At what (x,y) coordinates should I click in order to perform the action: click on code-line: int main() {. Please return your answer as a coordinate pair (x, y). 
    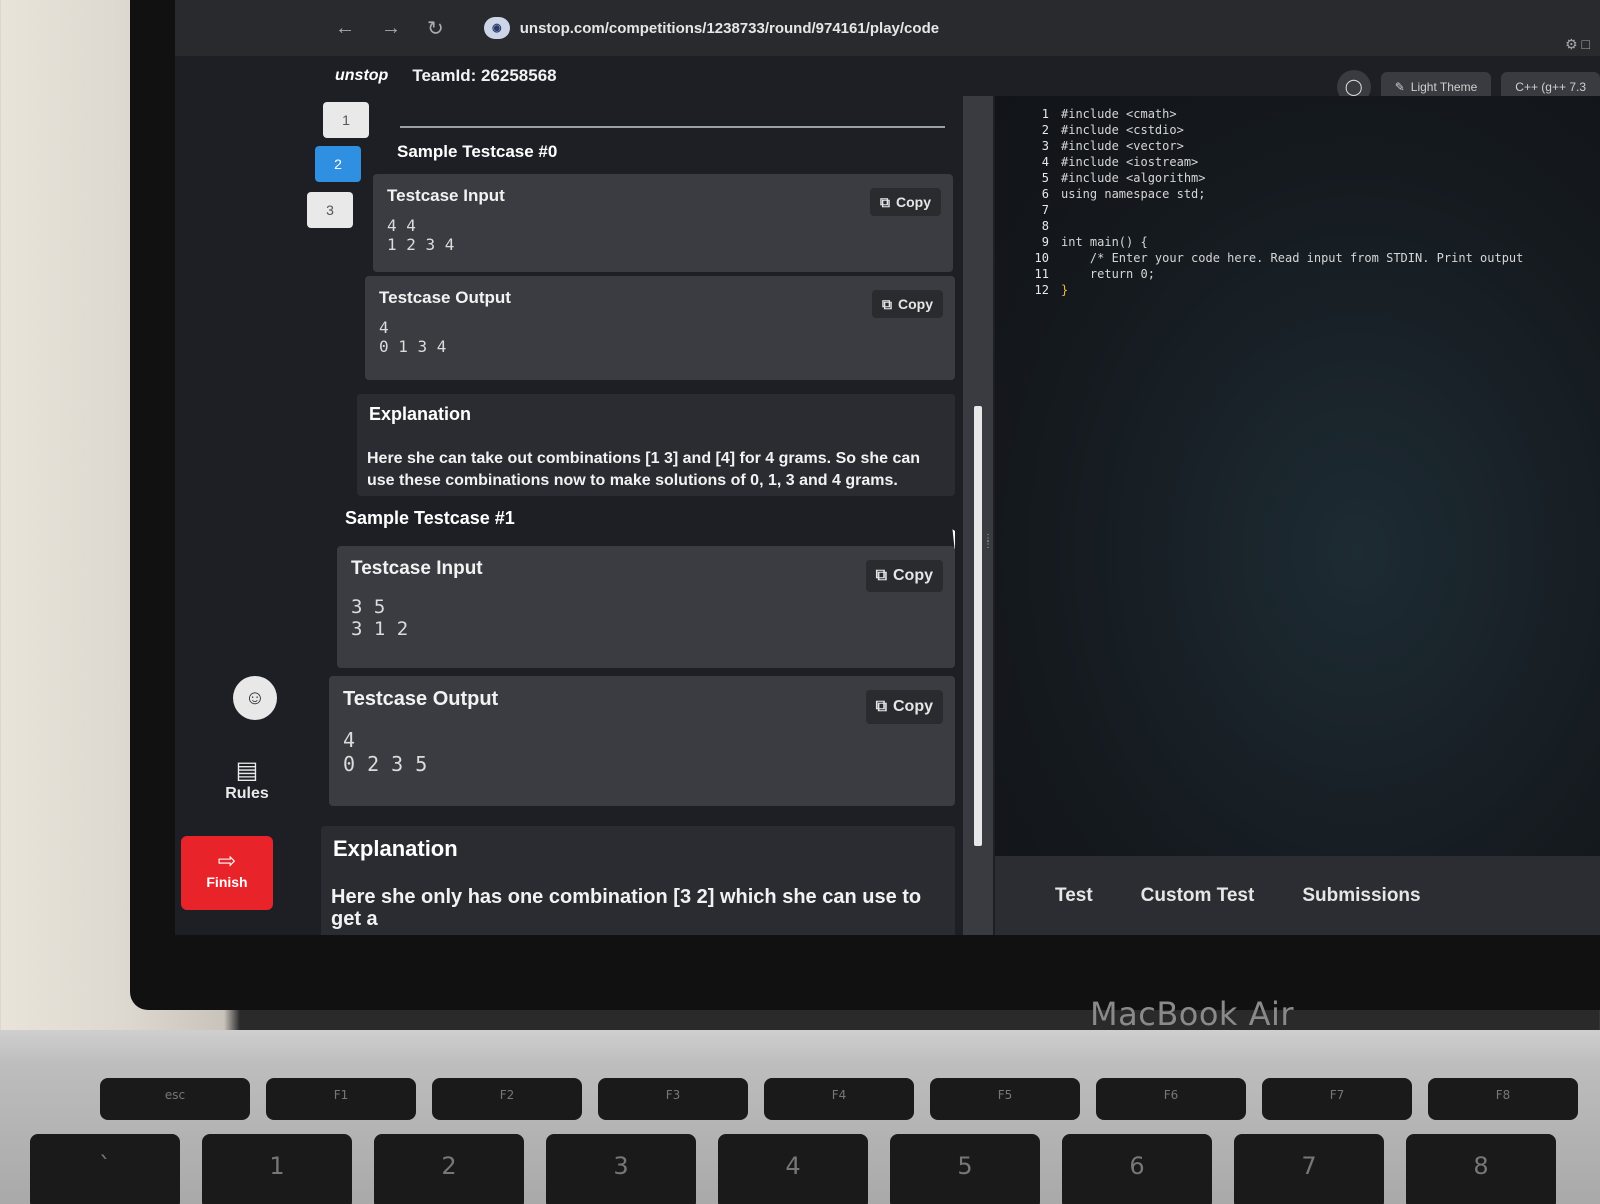
    Looking at the image, I should click on (1104, 242).